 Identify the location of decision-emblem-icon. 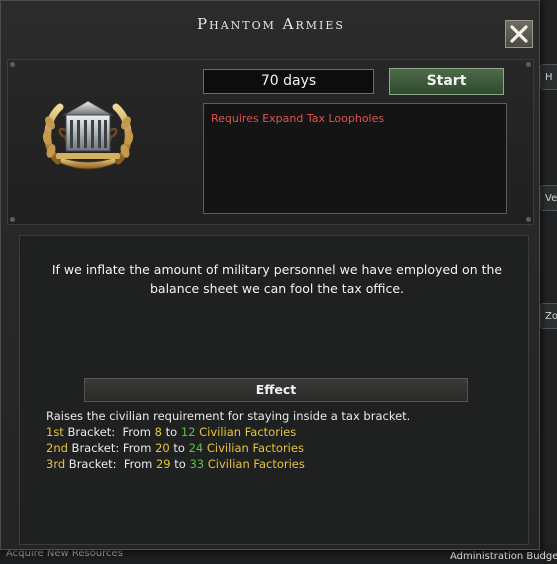
(88, 135).